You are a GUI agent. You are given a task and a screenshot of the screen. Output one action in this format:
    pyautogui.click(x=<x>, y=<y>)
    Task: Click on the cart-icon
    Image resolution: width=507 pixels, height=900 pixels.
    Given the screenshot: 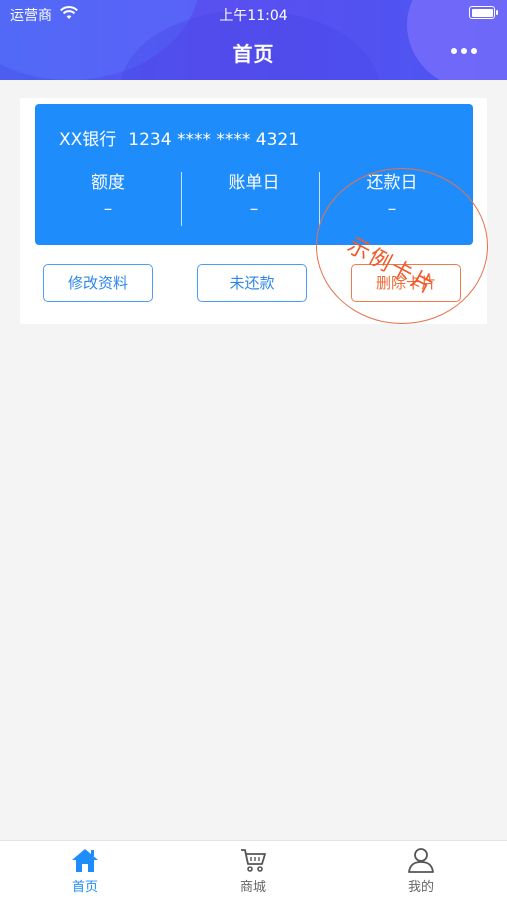 What is the action you would take?
    pyautogui.click(x=253, y=860)
    